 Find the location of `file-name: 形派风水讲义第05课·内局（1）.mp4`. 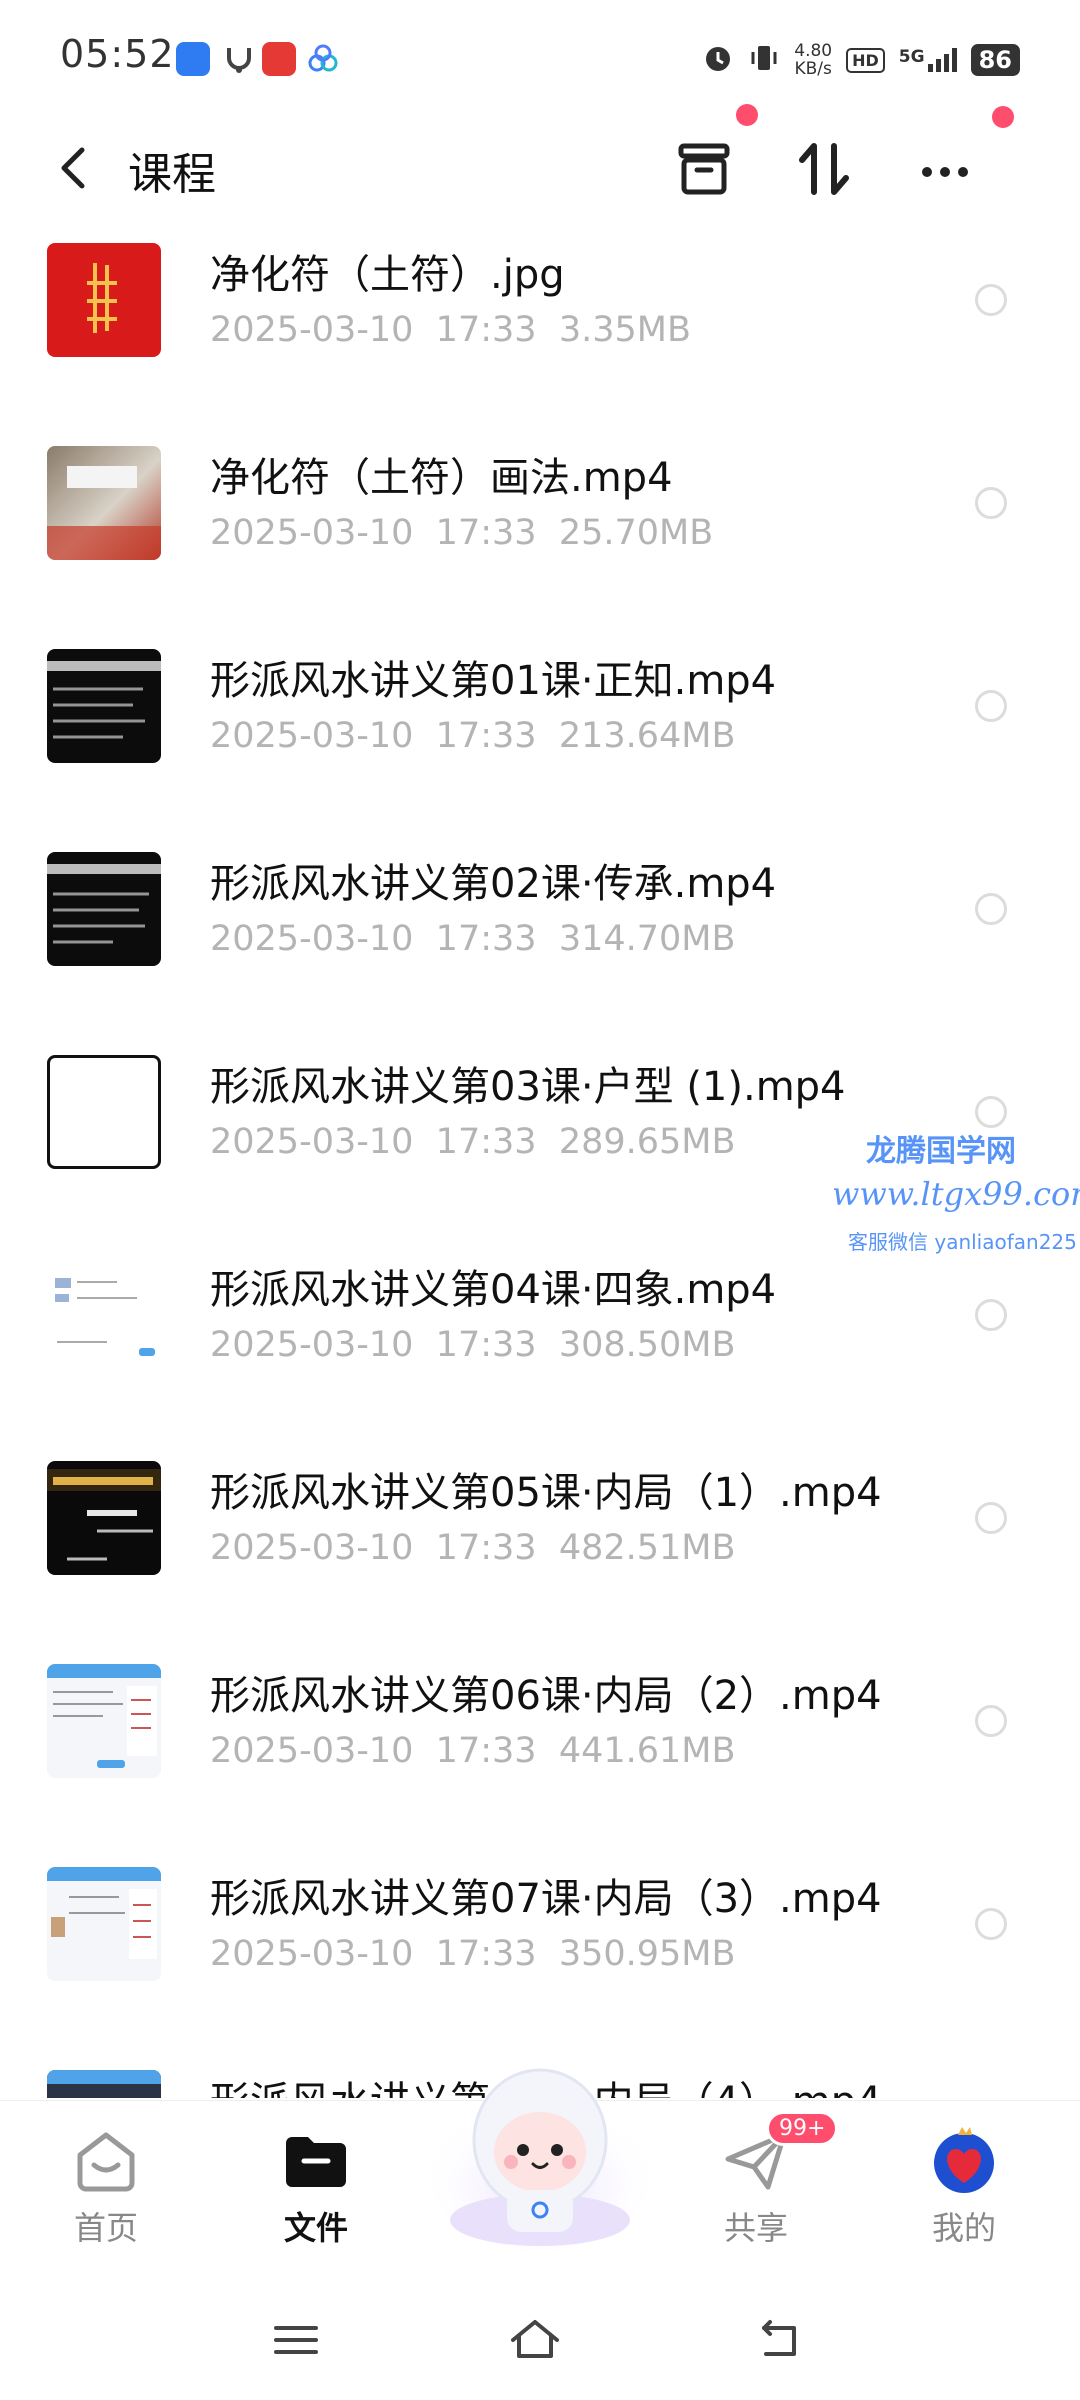

file-name: 形派风水讲义第05课·内局（1）.mp4 is located at coordinates (546, 1493).